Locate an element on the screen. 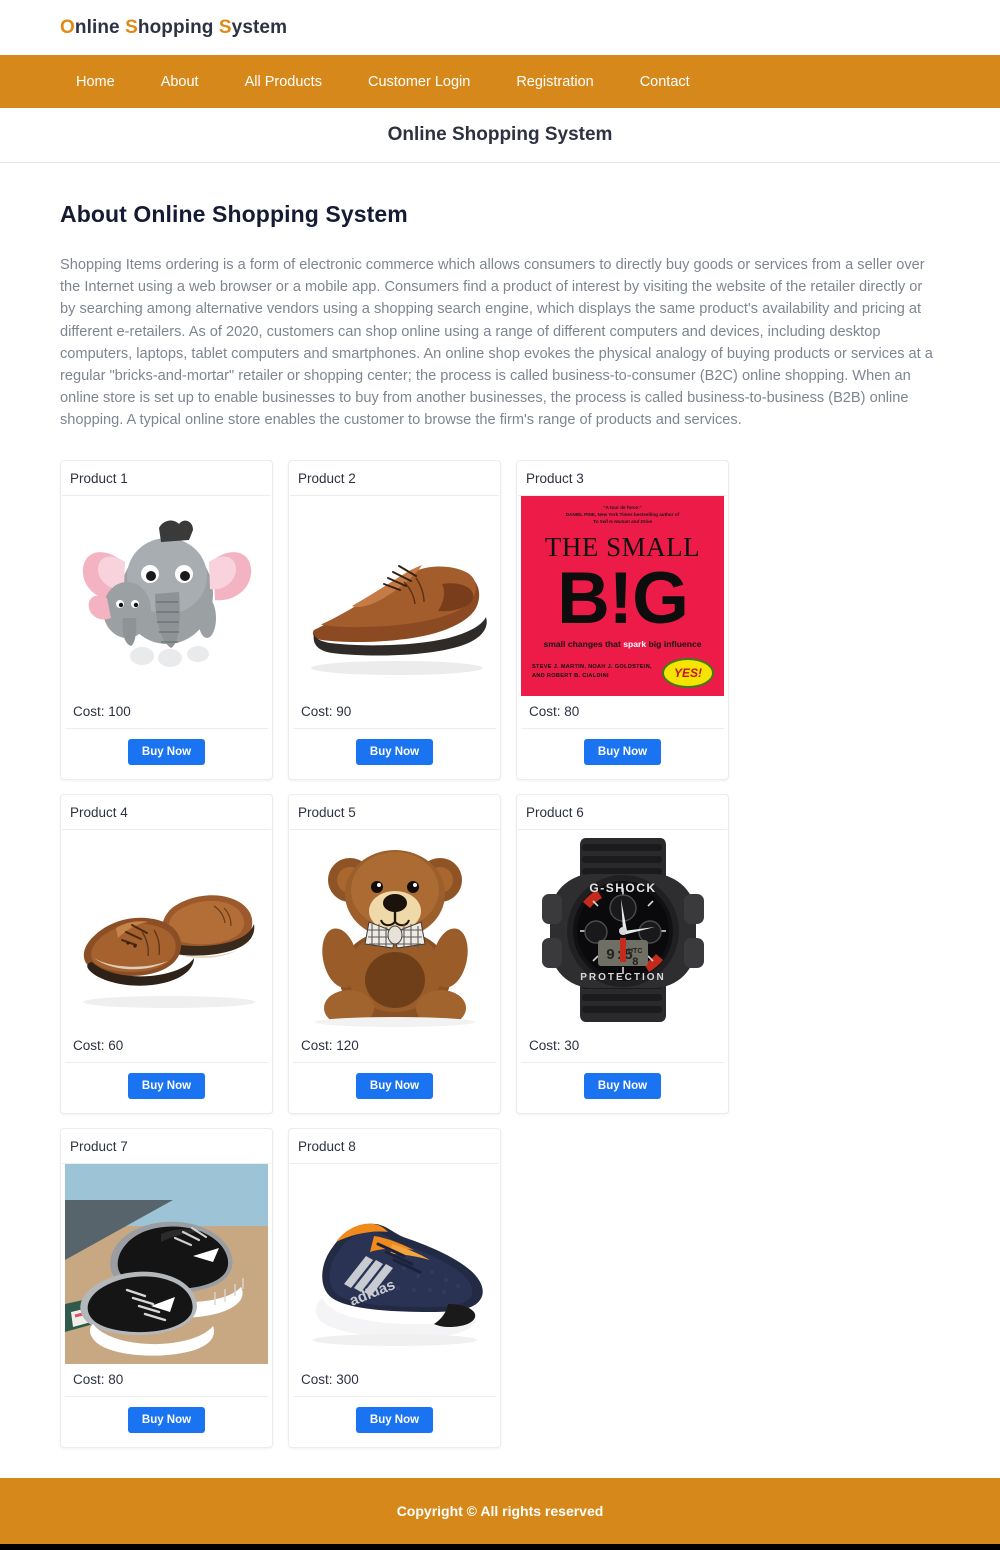  copyright-text: Copyright © All rights reserved is located at coordinates (500, 1510).